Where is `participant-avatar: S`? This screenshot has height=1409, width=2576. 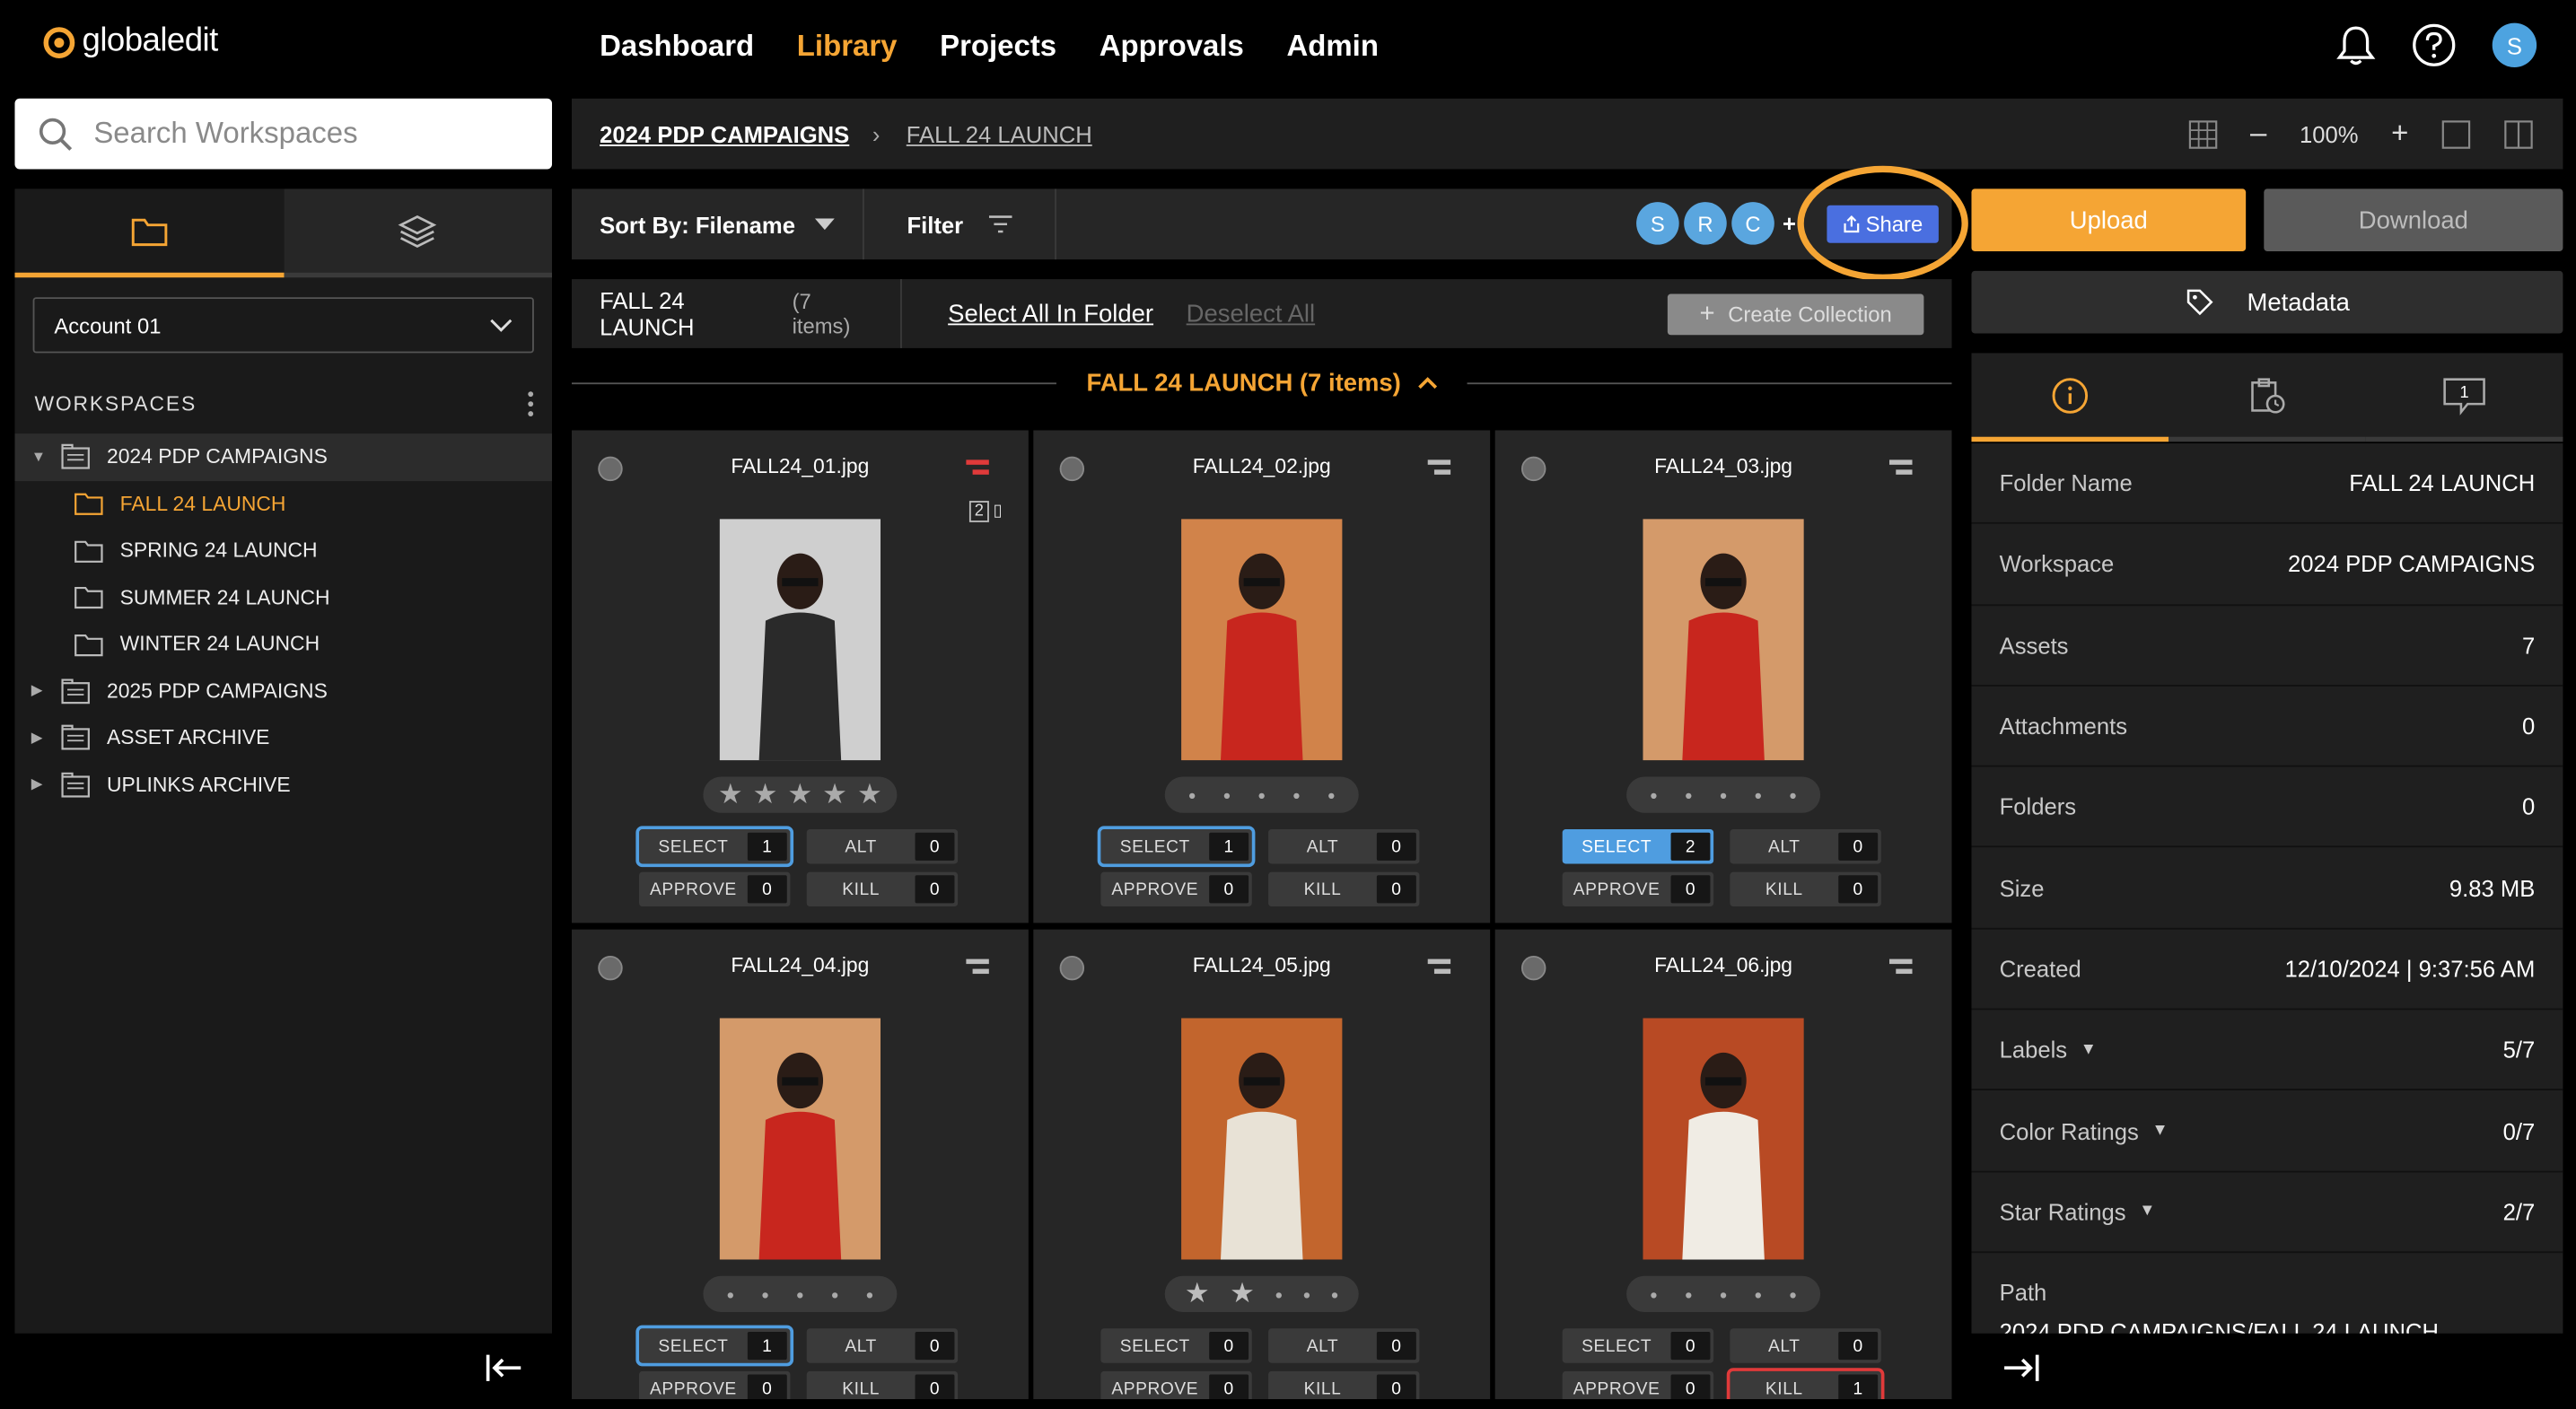 participant-avatar: S is located at coordinates (1657, 223).